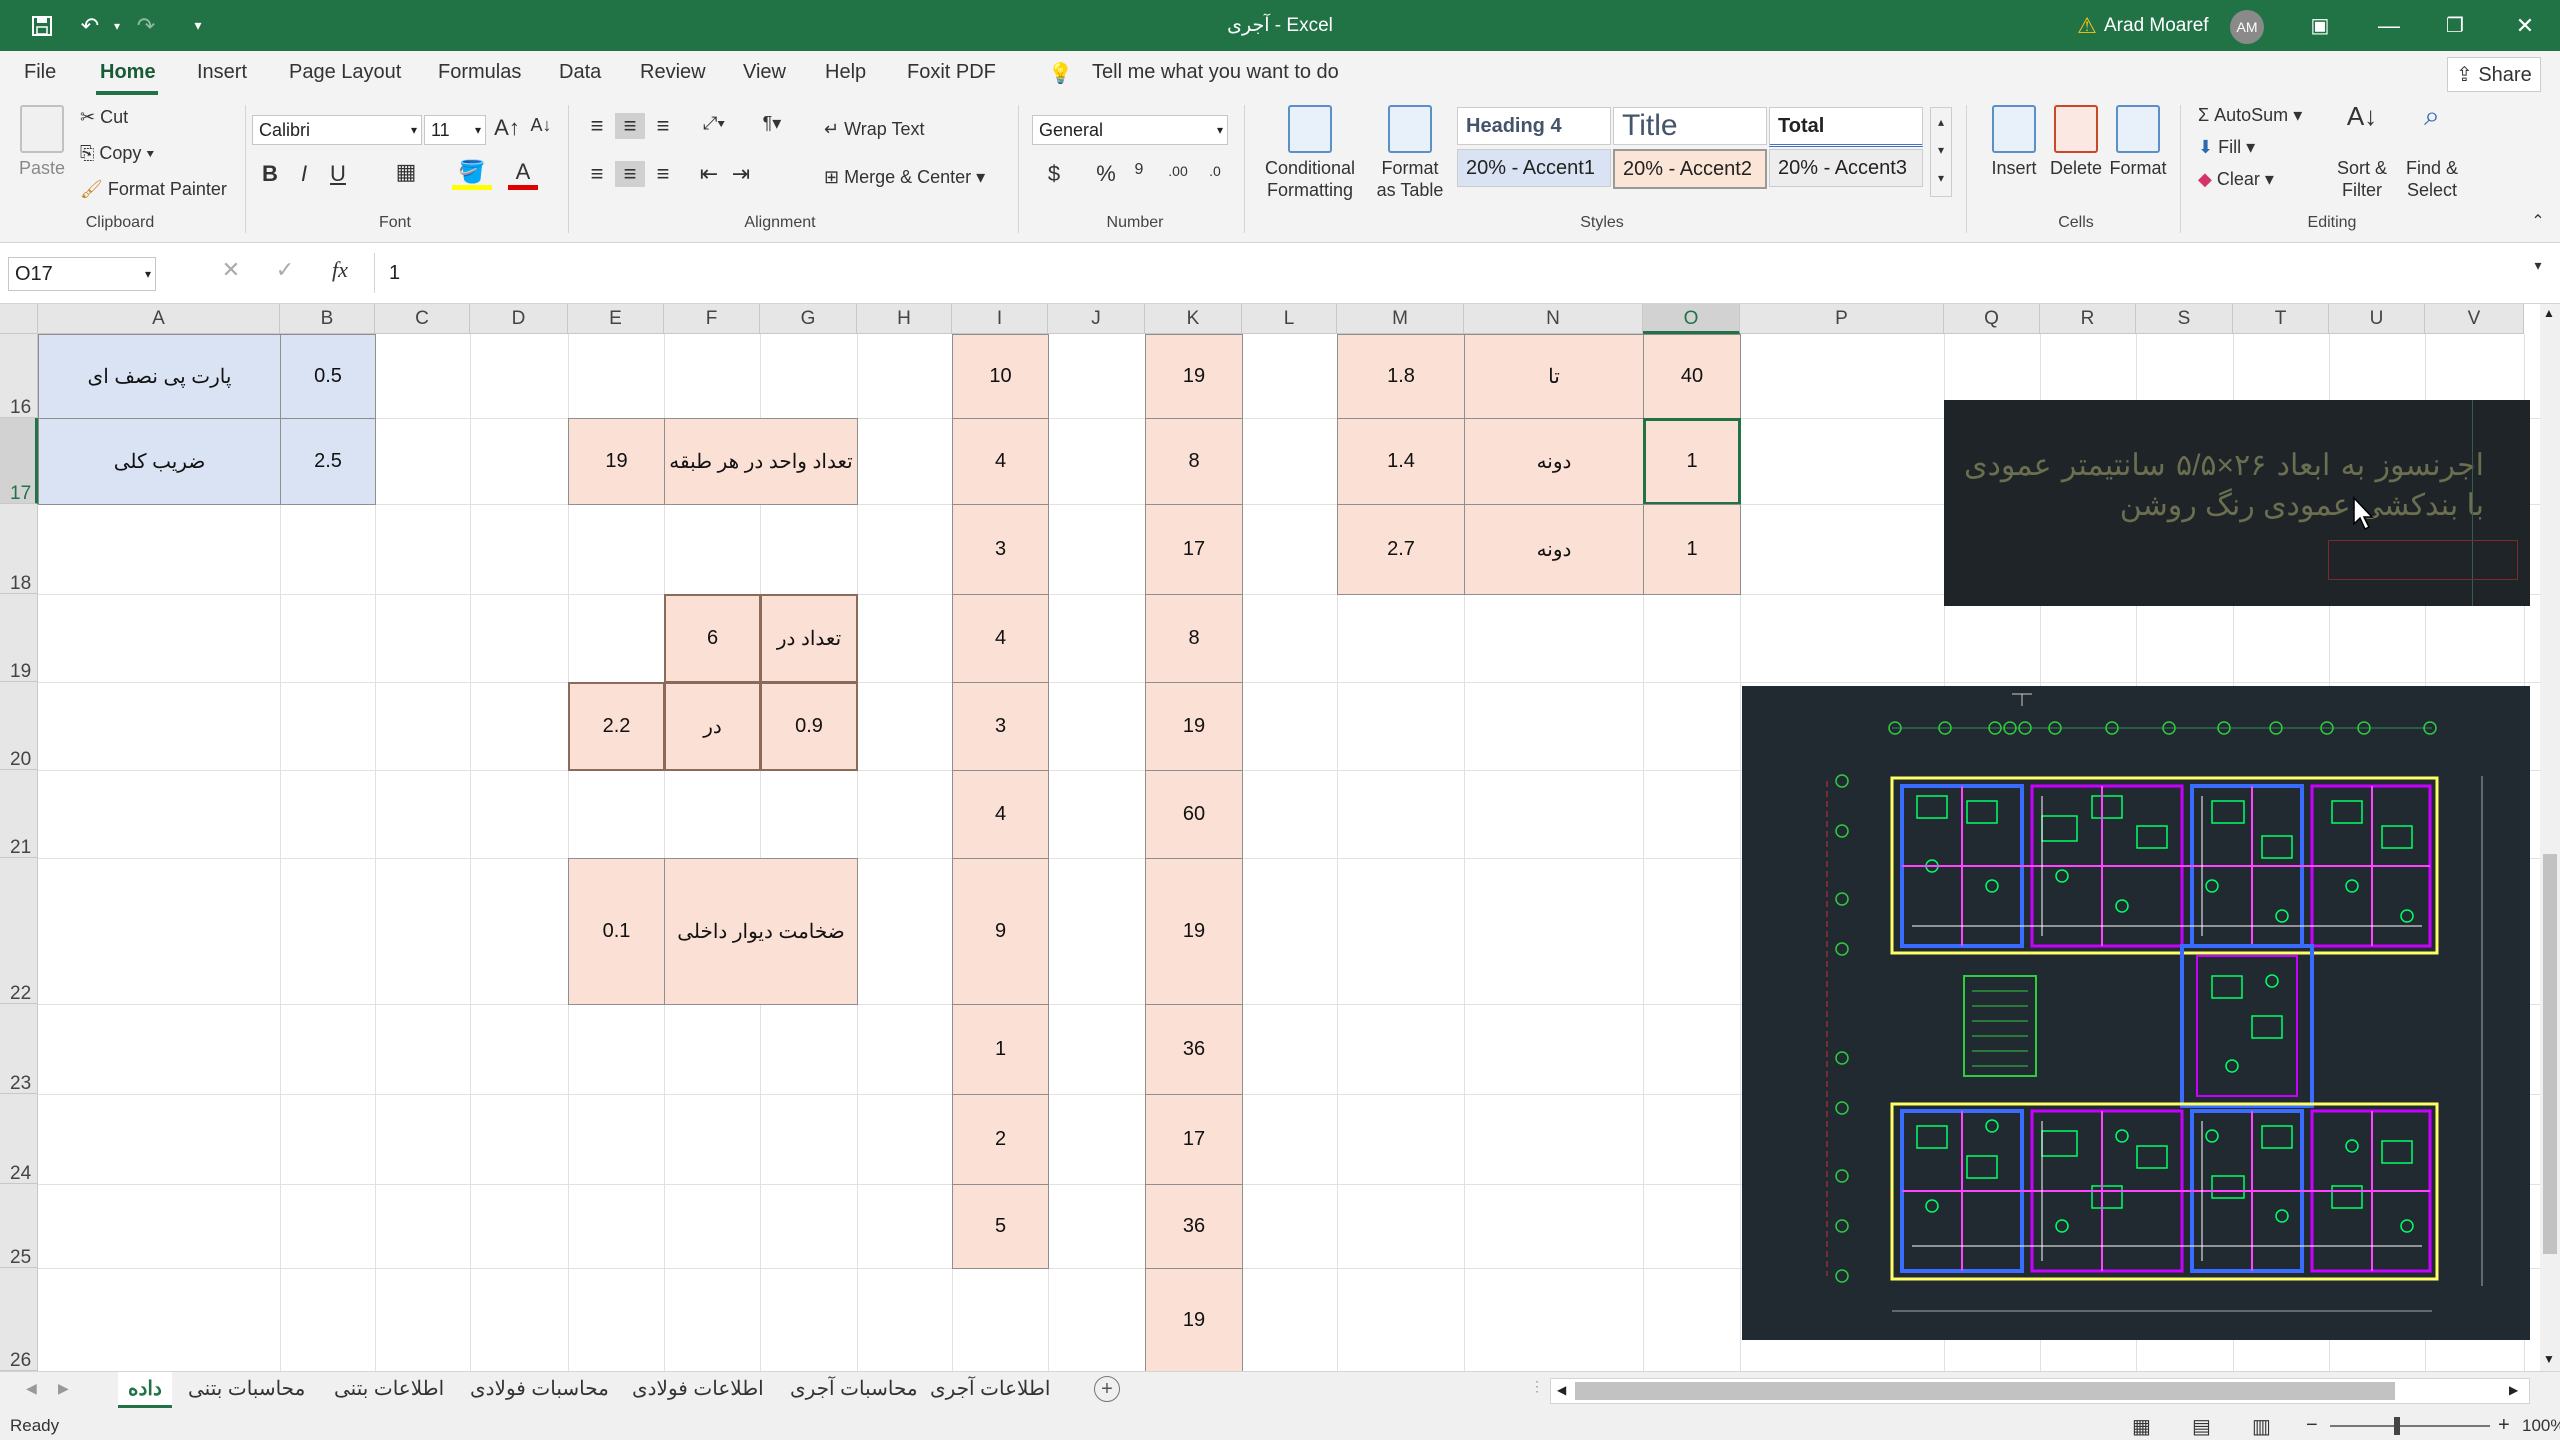  What do you see at coordinates (328, 461) in the screenshot?
I see `cell-b17: 2.5` at bounding box center [328, 461].